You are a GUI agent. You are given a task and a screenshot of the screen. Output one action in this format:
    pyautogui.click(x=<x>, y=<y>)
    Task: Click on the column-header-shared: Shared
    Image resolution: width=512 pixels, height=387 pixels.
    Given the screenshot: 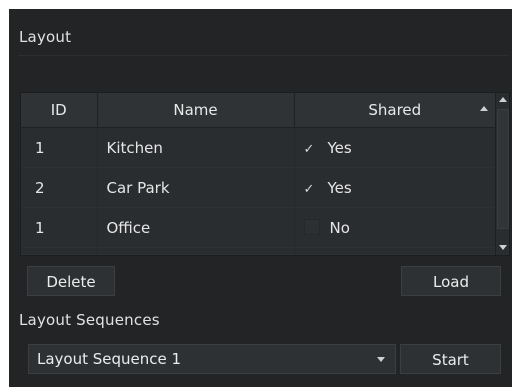 What is the action you would take?
    pyautogui.click(x=394, y=110)
    